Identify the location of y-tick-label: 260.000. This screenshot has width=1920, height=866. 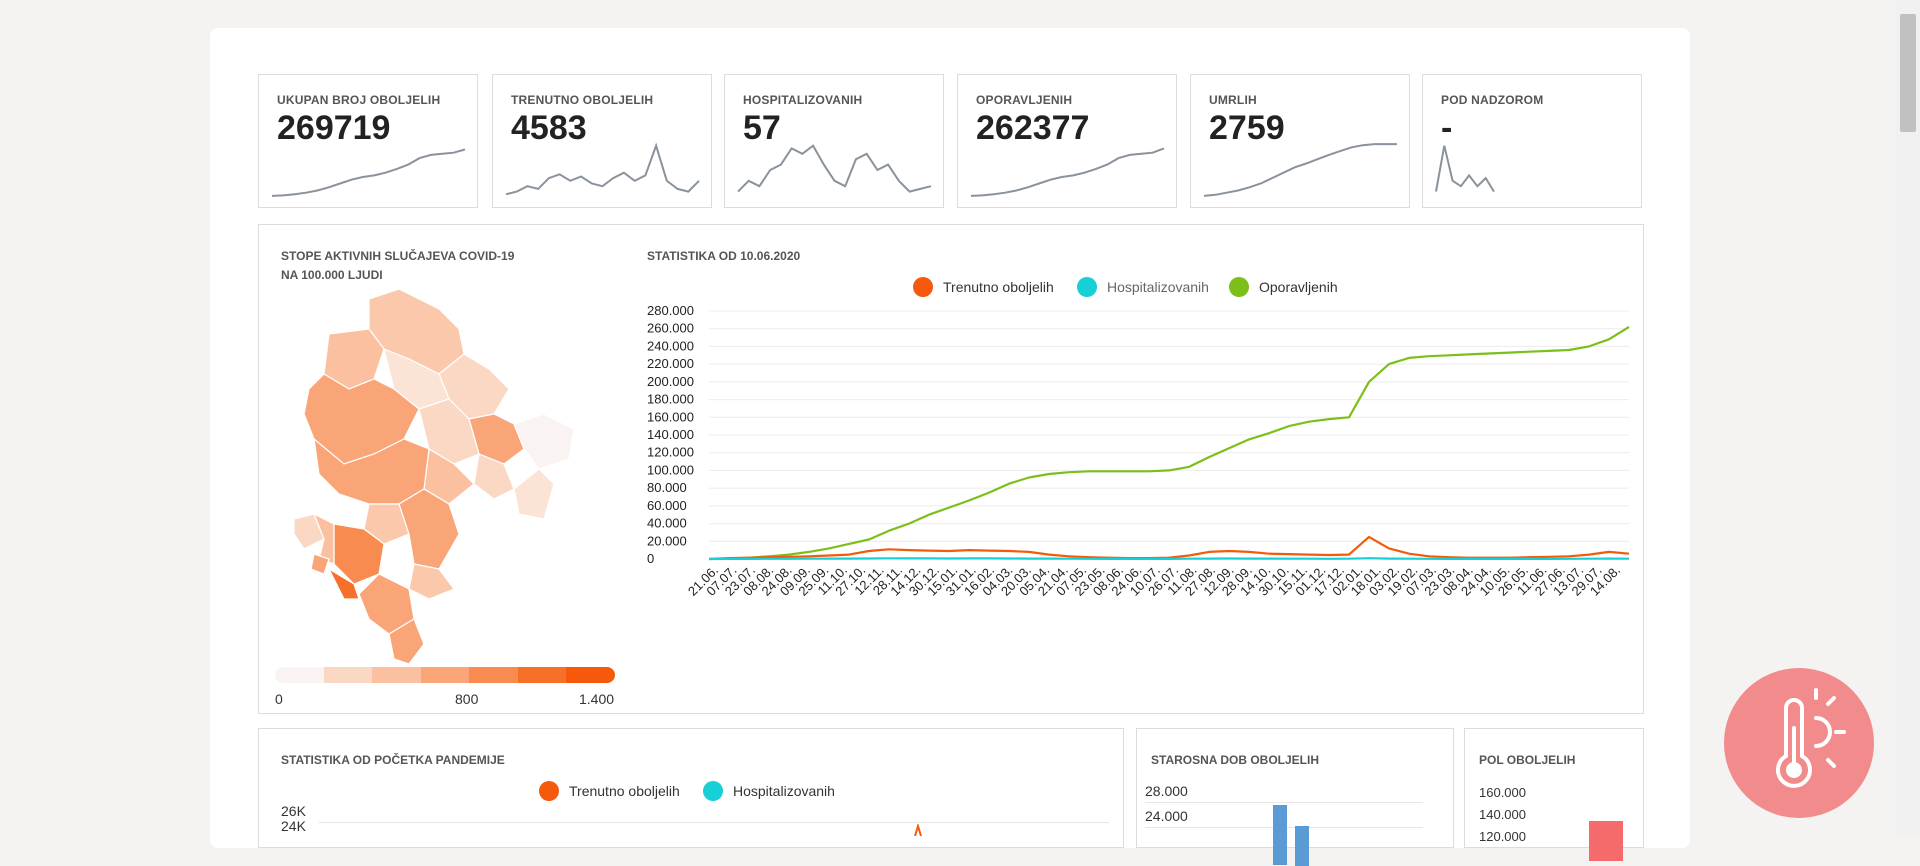
(670, 328).